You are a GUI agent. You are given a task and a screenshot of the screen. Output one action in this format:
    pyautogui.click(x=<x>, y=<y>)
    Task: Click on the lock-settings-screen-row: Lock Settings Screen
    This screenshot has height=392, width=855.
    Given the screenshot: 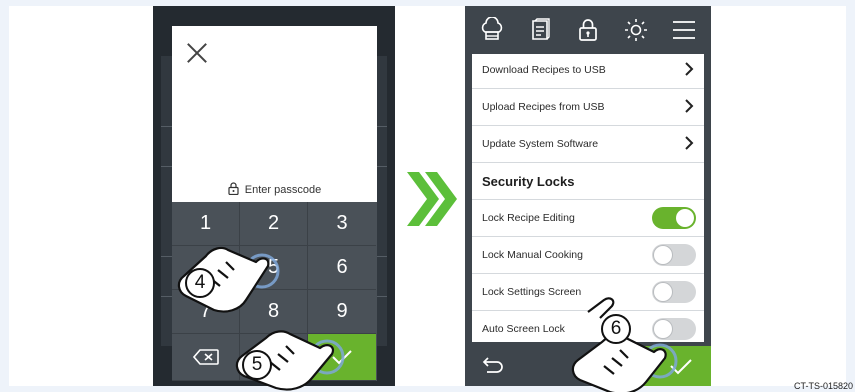 What is the action you would take?
    pyautogui.click(x=588, y=292)
    